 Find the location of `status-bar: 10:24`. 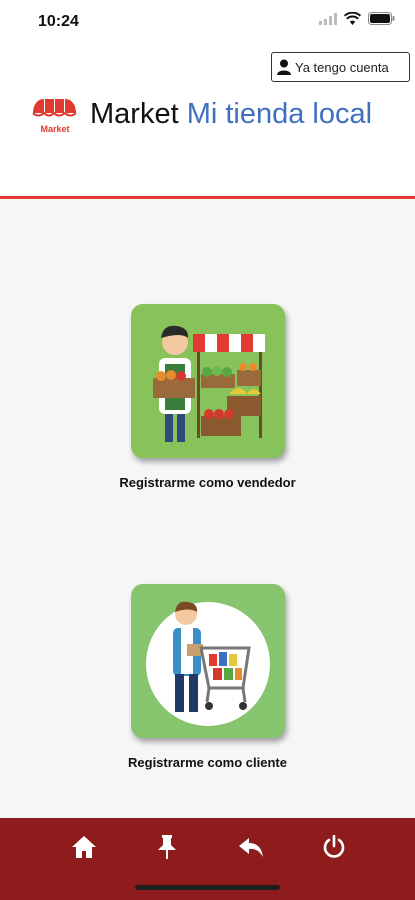

status-bar: 10:24 is located at coordinates (207, 22).